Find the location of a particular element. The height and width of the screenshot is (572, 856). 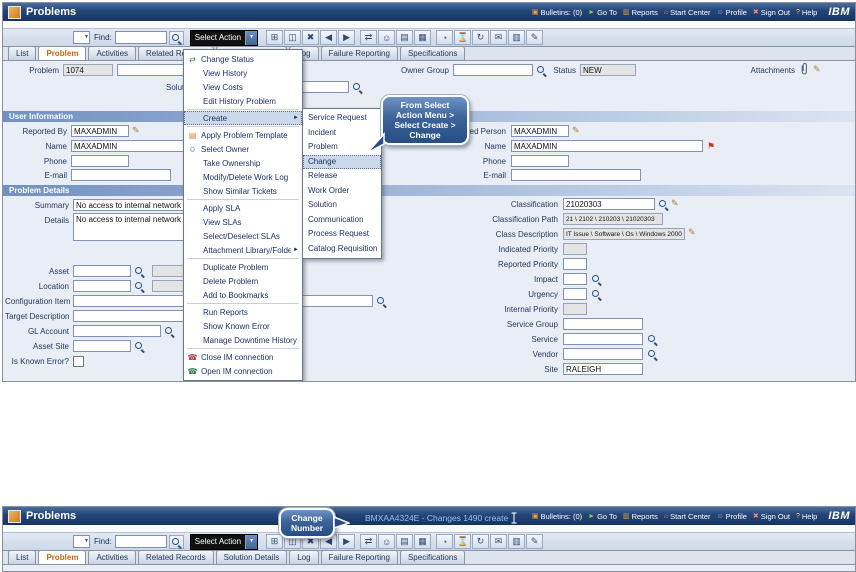

gl-account-lookup-icon is located at coordinates (169, 331).